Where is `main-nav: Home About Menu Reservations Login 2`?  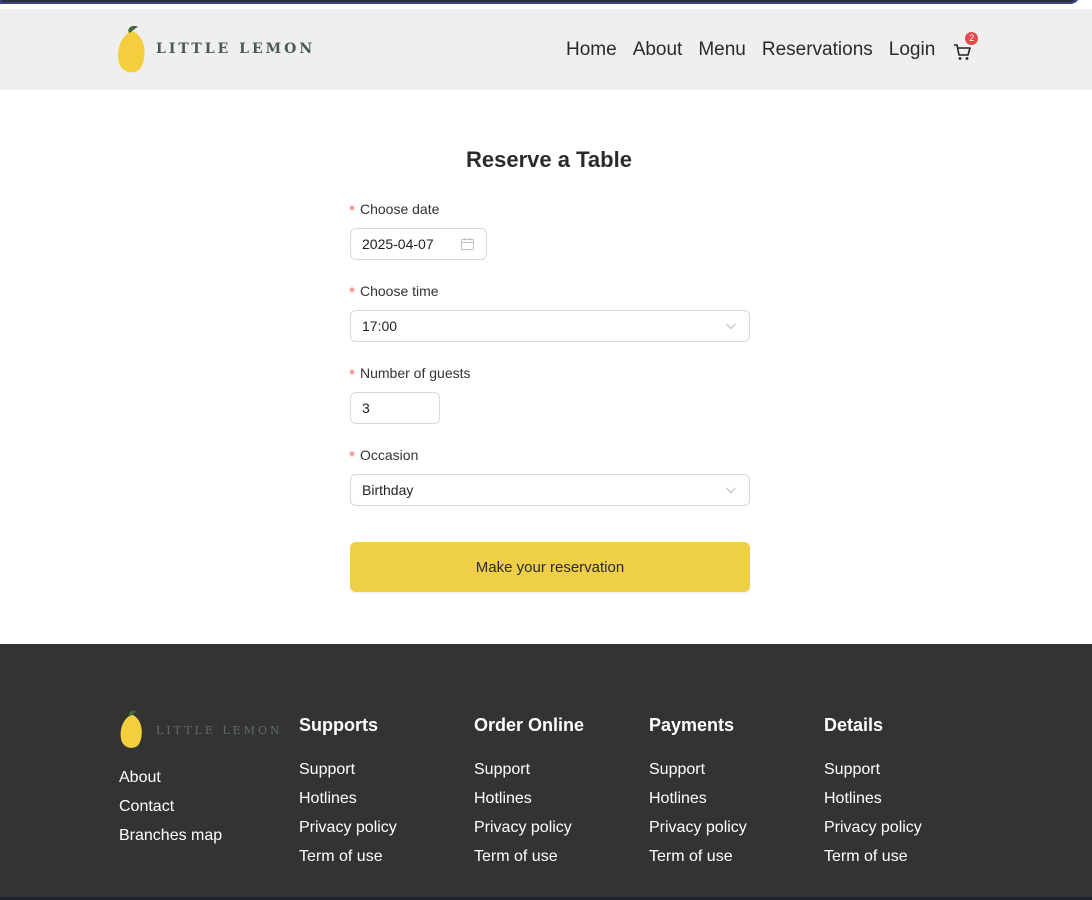 main-nav: Home About Menu Reservations Login 2 is located at coordinates (768, 47).